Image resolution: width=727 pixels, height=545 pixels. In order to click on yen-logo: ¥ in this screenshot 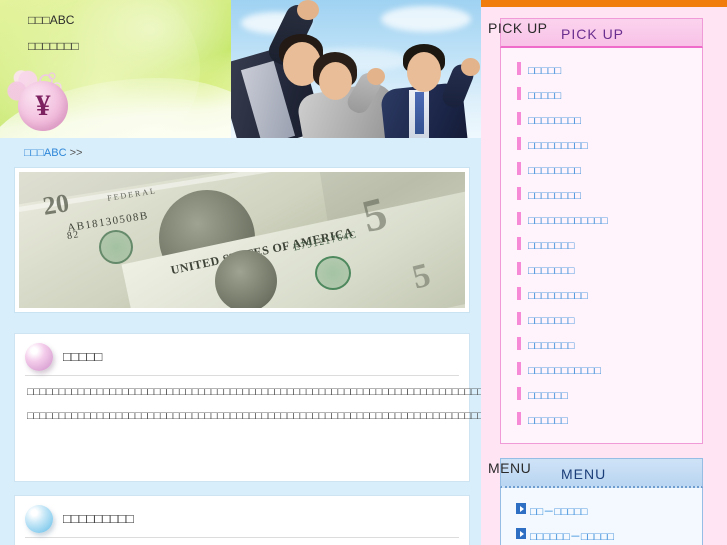, I will do `click(37, 100)`.